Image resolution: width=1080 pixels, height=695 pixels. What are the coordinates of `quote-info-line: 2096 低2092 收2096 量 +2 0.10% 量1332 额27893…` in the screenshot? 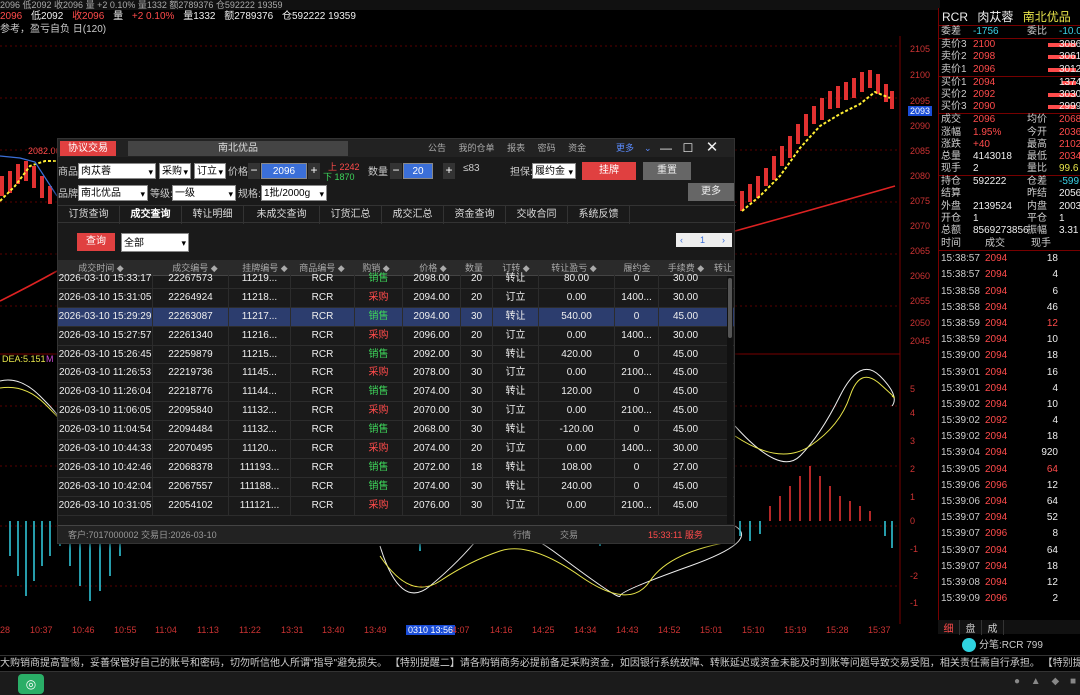 It's located at (470, 17).